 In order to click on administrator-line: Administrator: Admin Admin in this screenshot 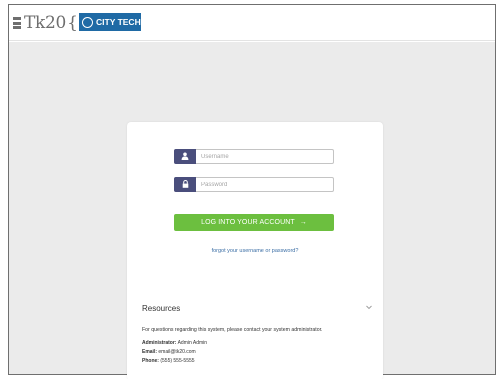, I will do `click(174, 343)`.